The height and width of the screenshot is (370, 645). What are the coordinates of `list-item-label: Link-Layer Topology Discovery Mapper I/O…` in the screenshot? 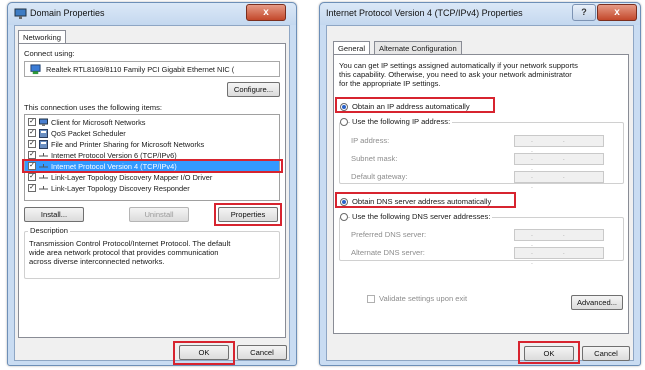 It's located at (132, 177).